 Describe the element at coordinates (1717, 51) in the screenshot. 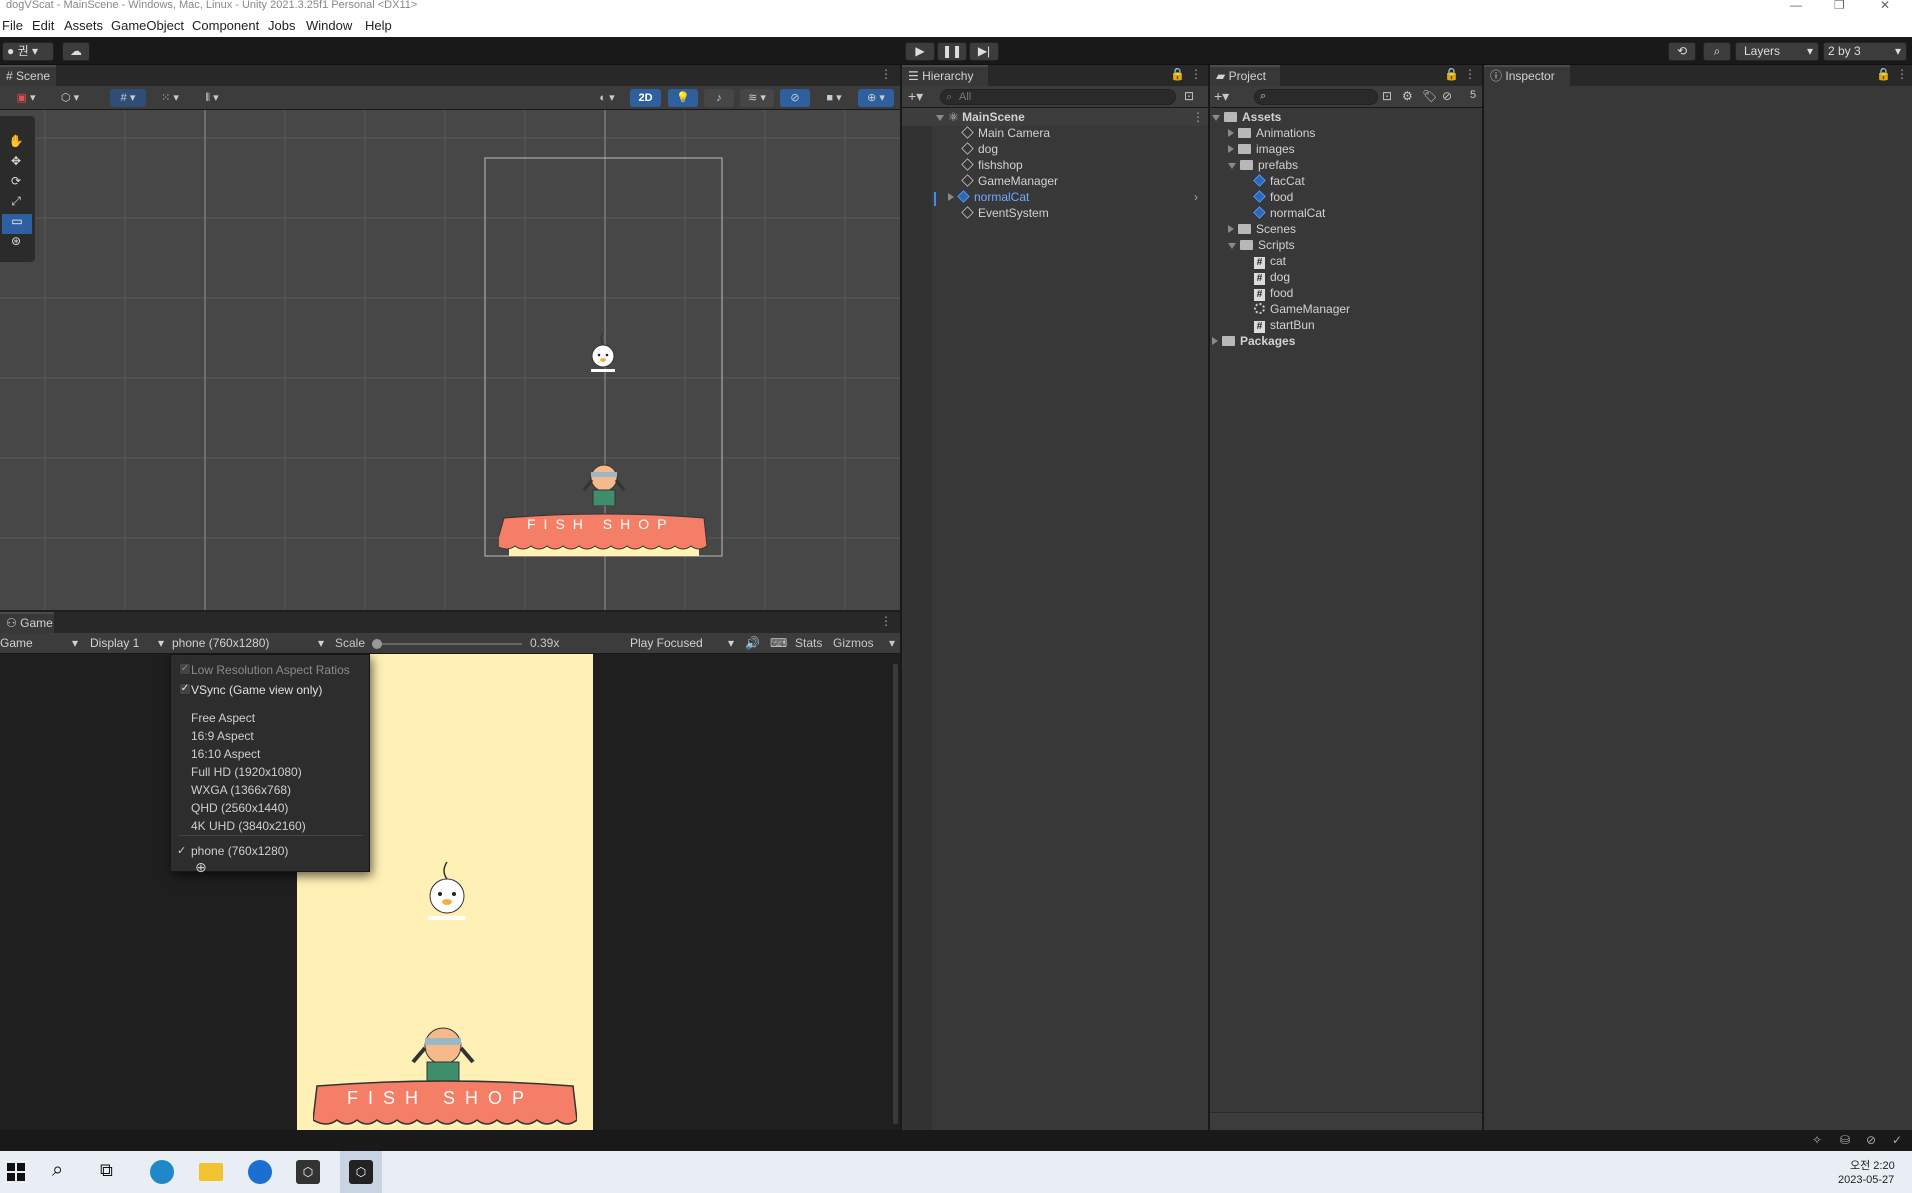

I see `search-button: ⌕` at that location.